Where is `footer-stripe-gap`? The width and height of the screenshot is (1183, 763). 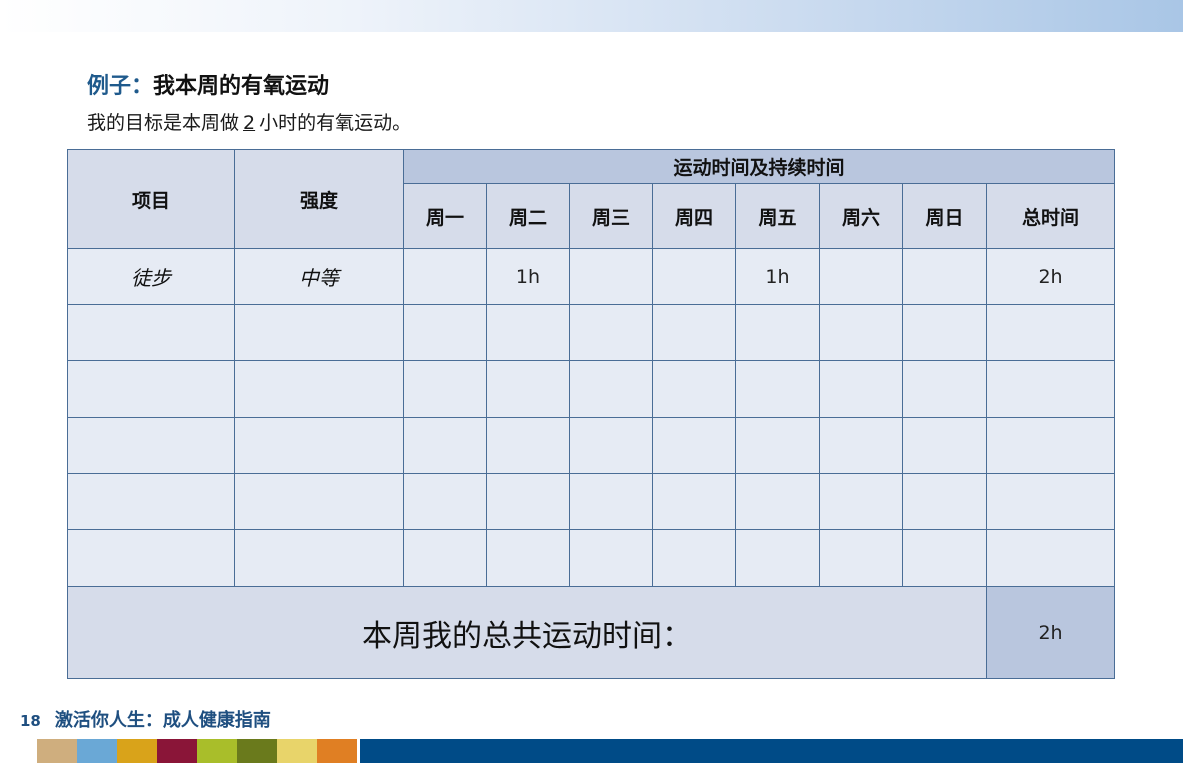 footer-stripe-gap is located at coordinates (18, 751).